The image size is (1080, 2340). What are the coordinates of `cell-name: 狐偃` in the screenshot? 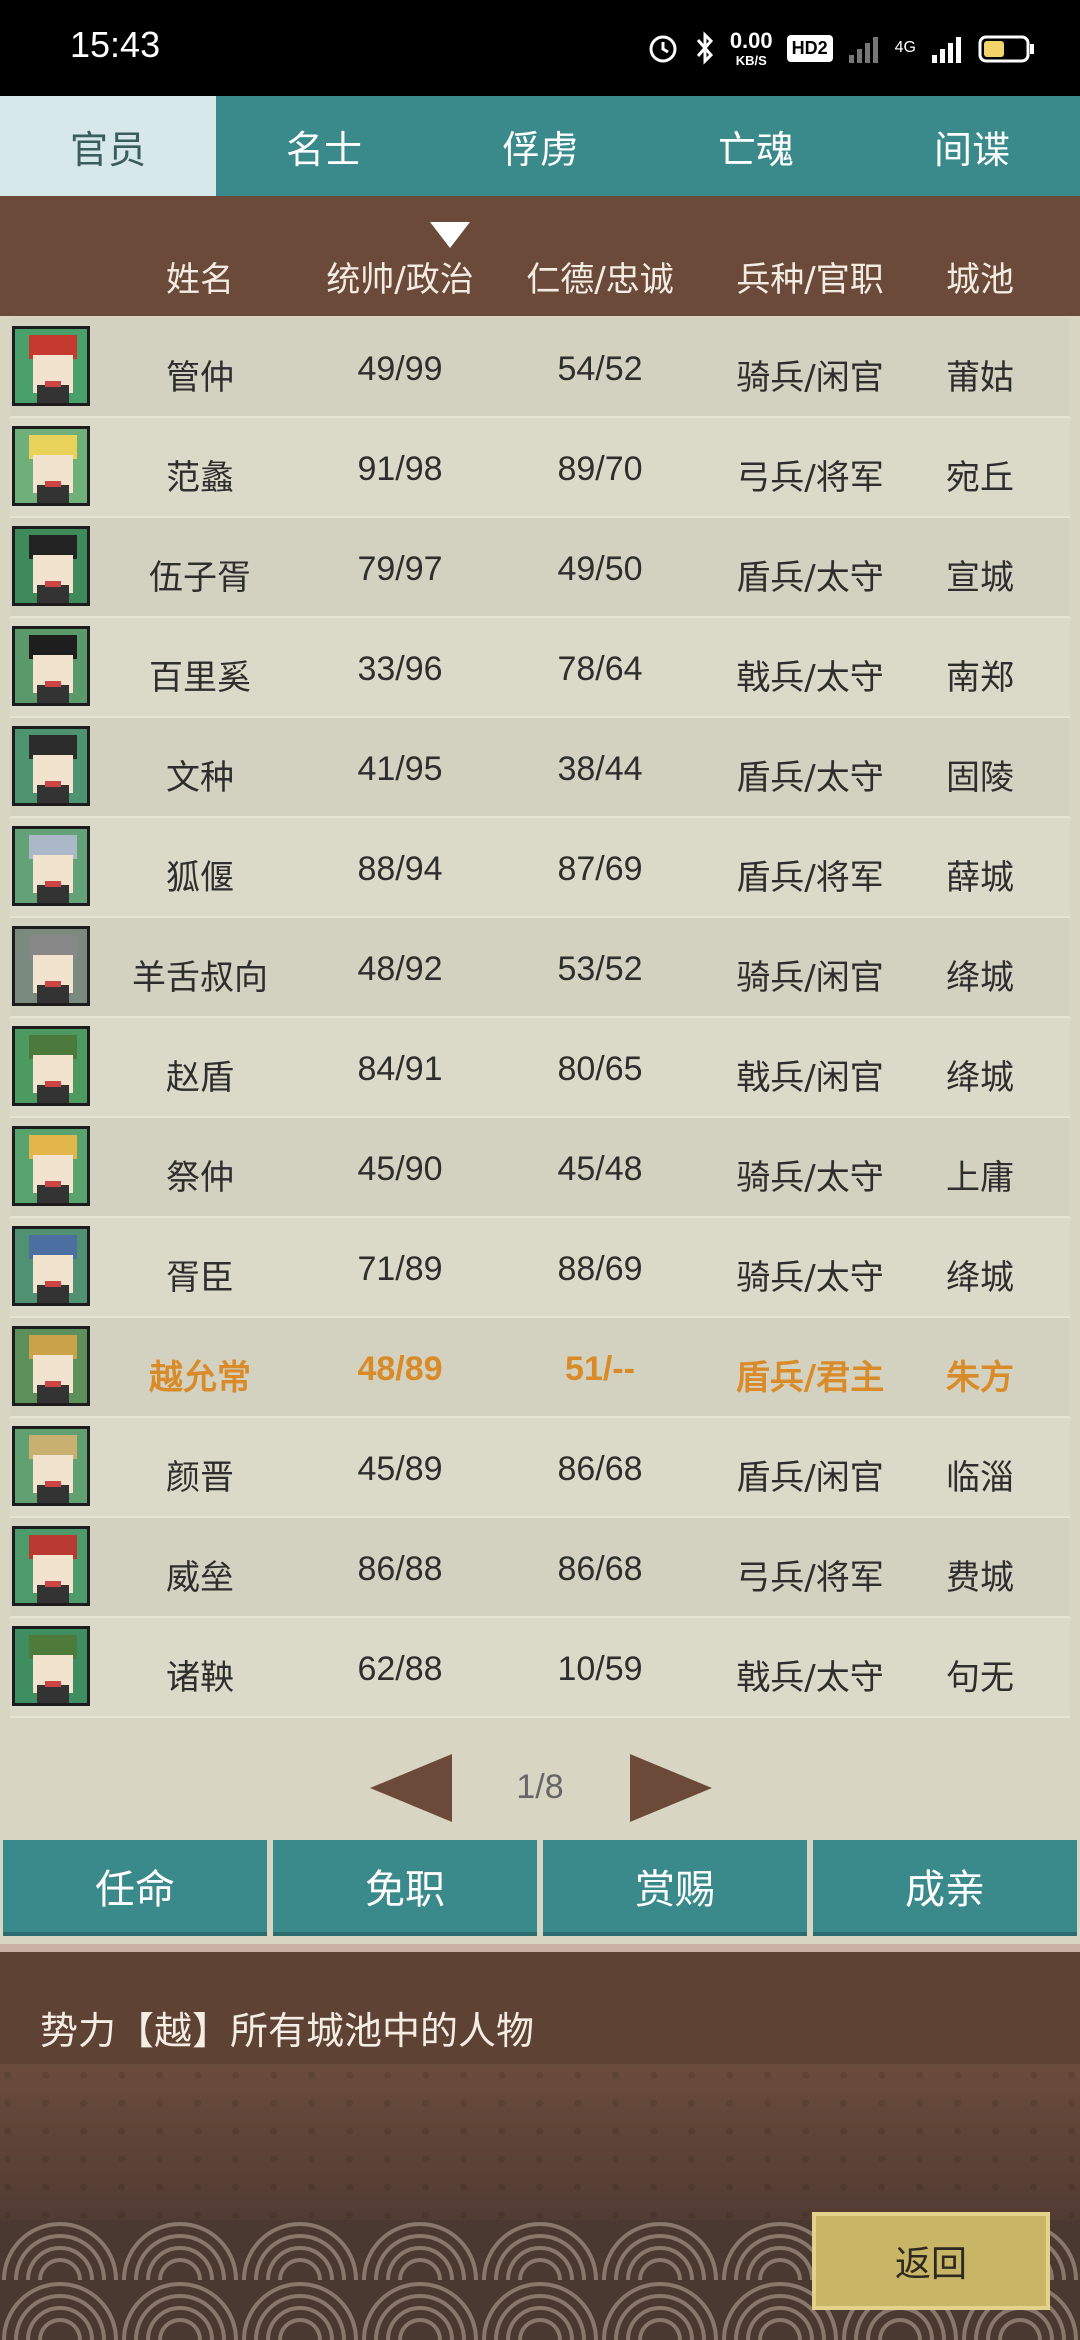 It's located at (200, 878).